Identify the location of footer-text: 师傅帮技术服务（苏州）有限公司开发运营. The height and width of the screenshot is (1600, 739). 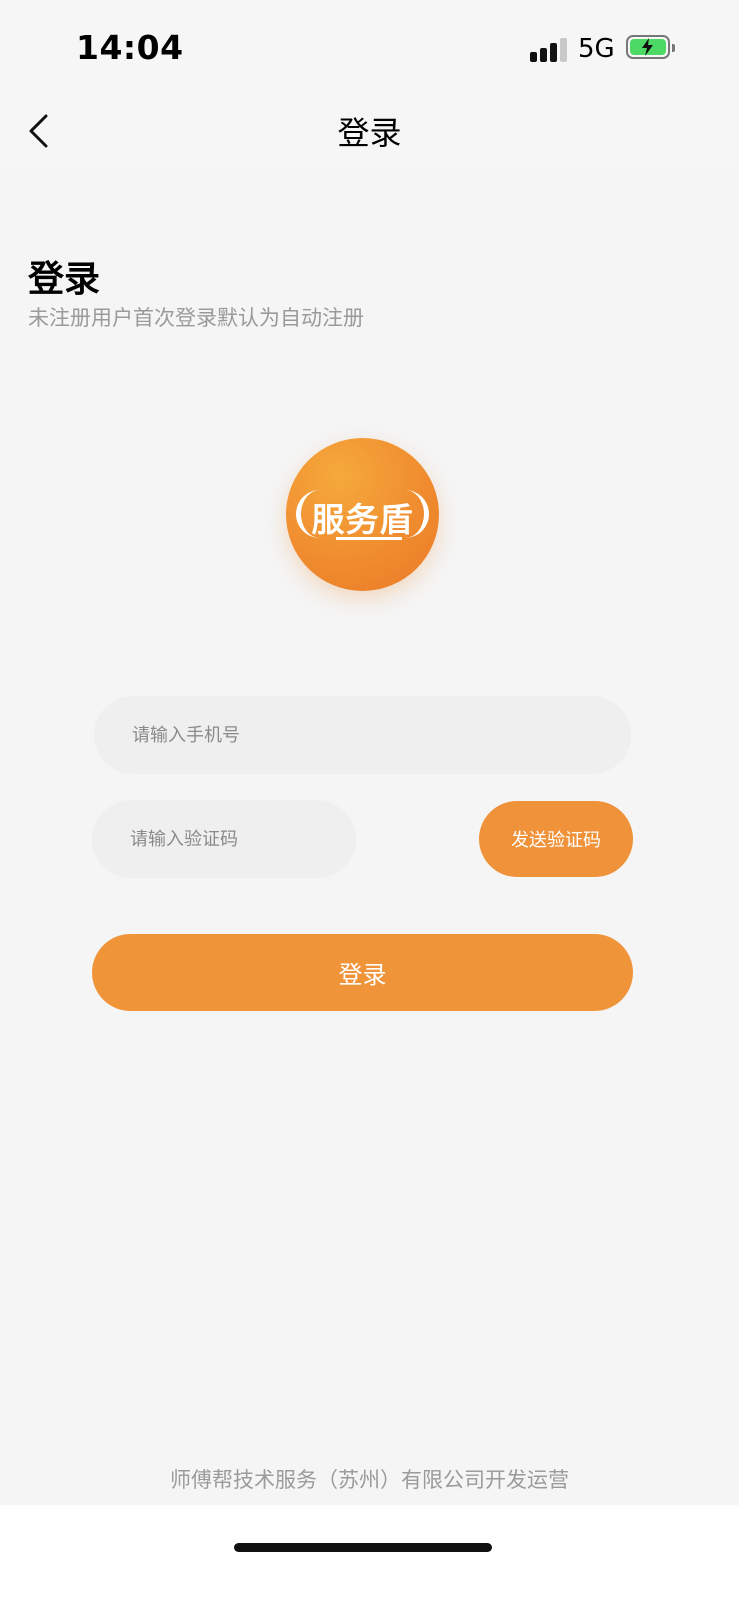
(369, 1480).